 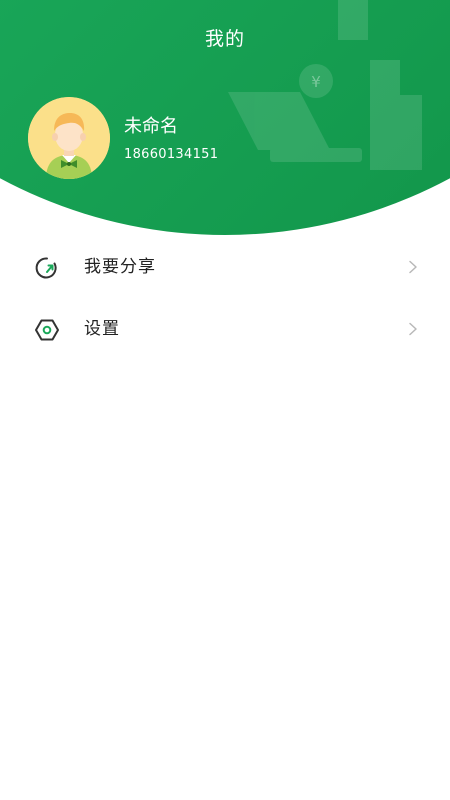 I want to click on avatar, so click(x=69, y=138).